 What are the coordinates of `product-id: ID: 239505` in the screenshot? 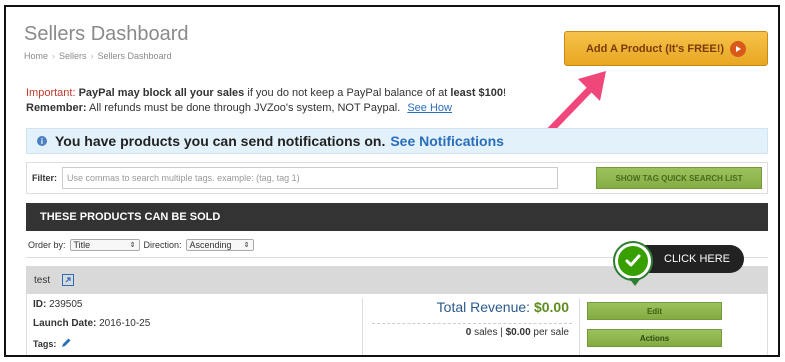 It's located at (91, 304).